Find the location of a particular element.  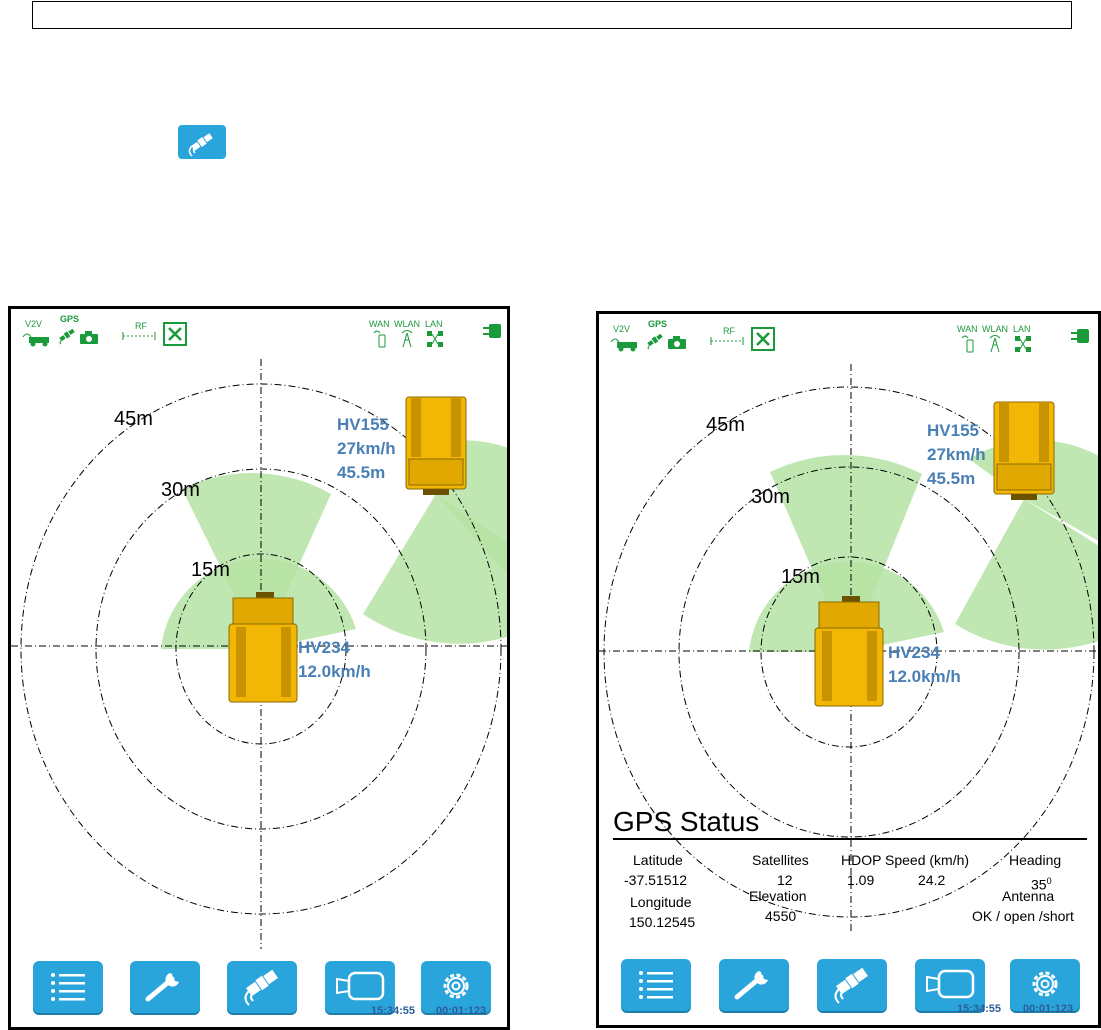

speed-label: Speed (km/h) is located at coordinates (927, 860).